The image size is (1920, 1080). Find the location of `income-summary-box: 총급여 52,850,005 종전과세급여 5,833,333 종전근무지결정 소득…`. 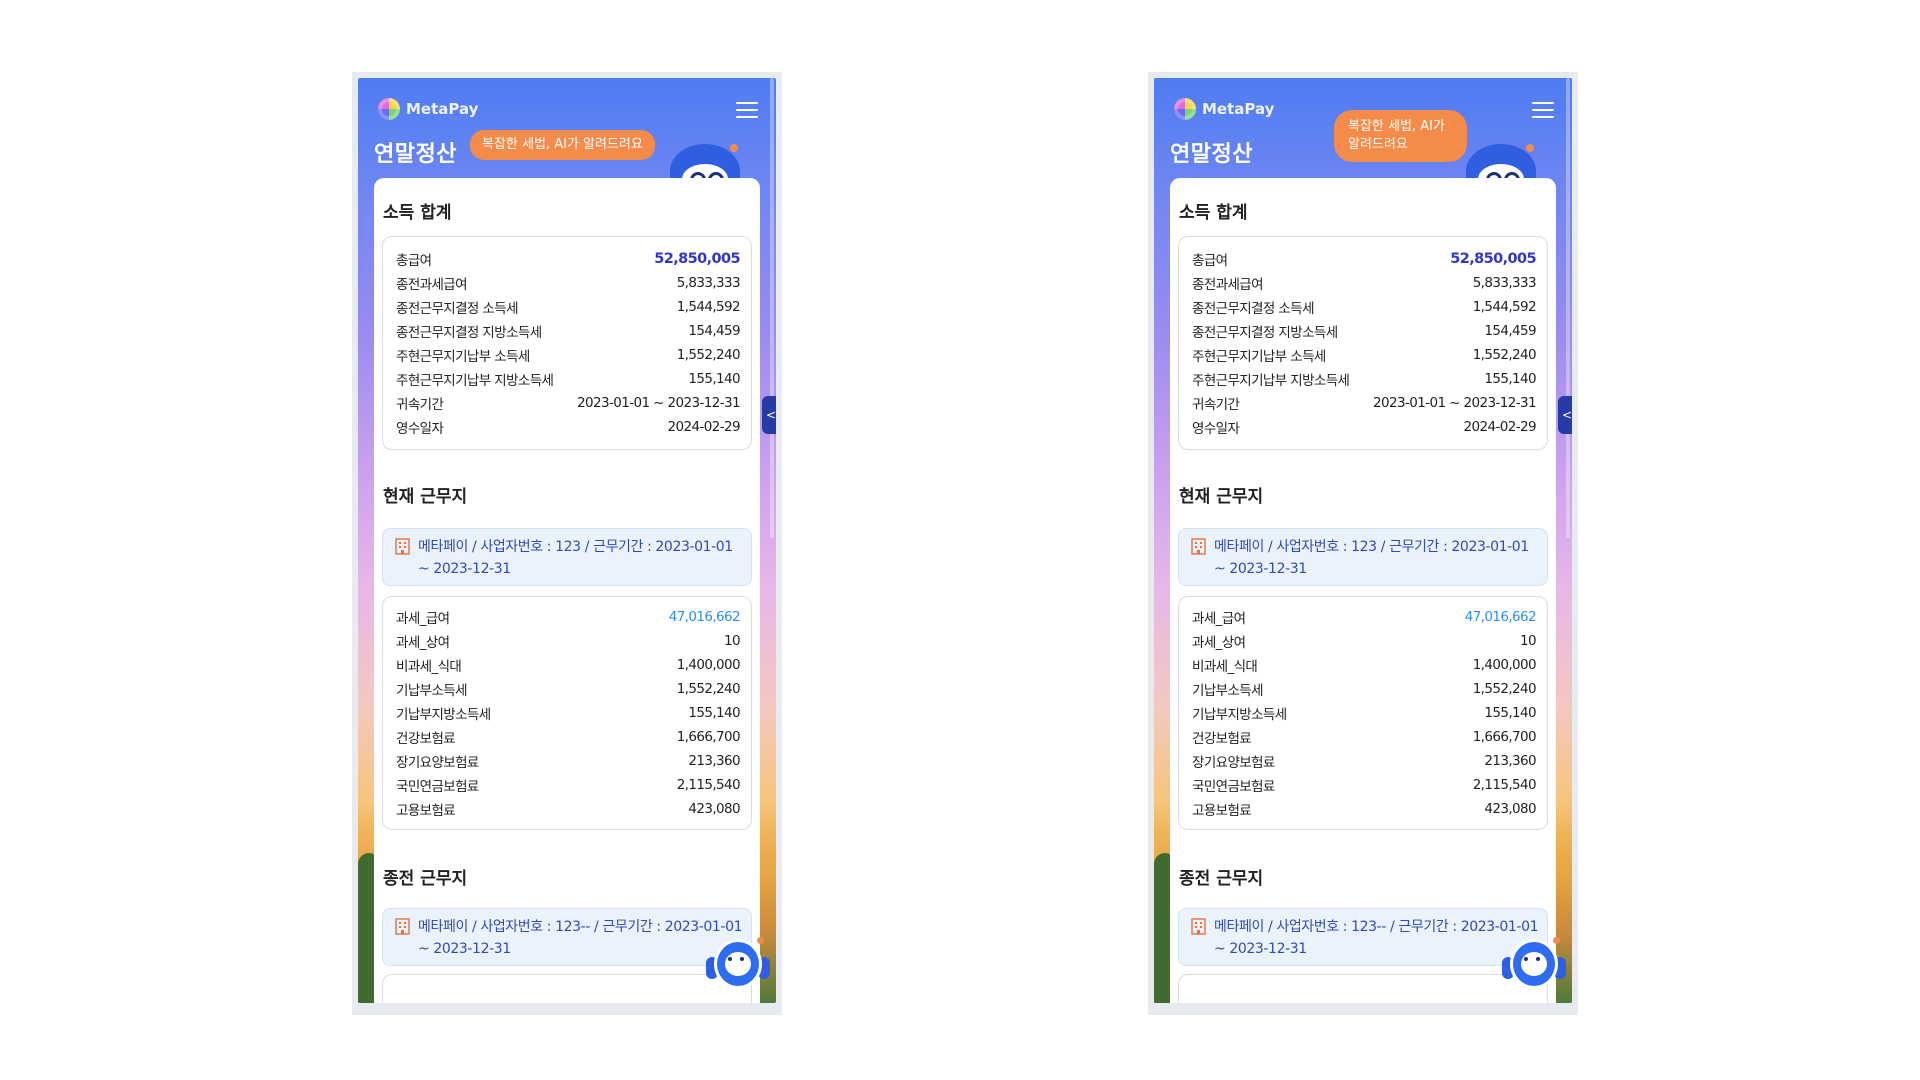

income-summary-box: 총급여 52,850,005 종전과세급여 5,833,333 종전근무지결정 소득… is located at coordinates (1363, 343).